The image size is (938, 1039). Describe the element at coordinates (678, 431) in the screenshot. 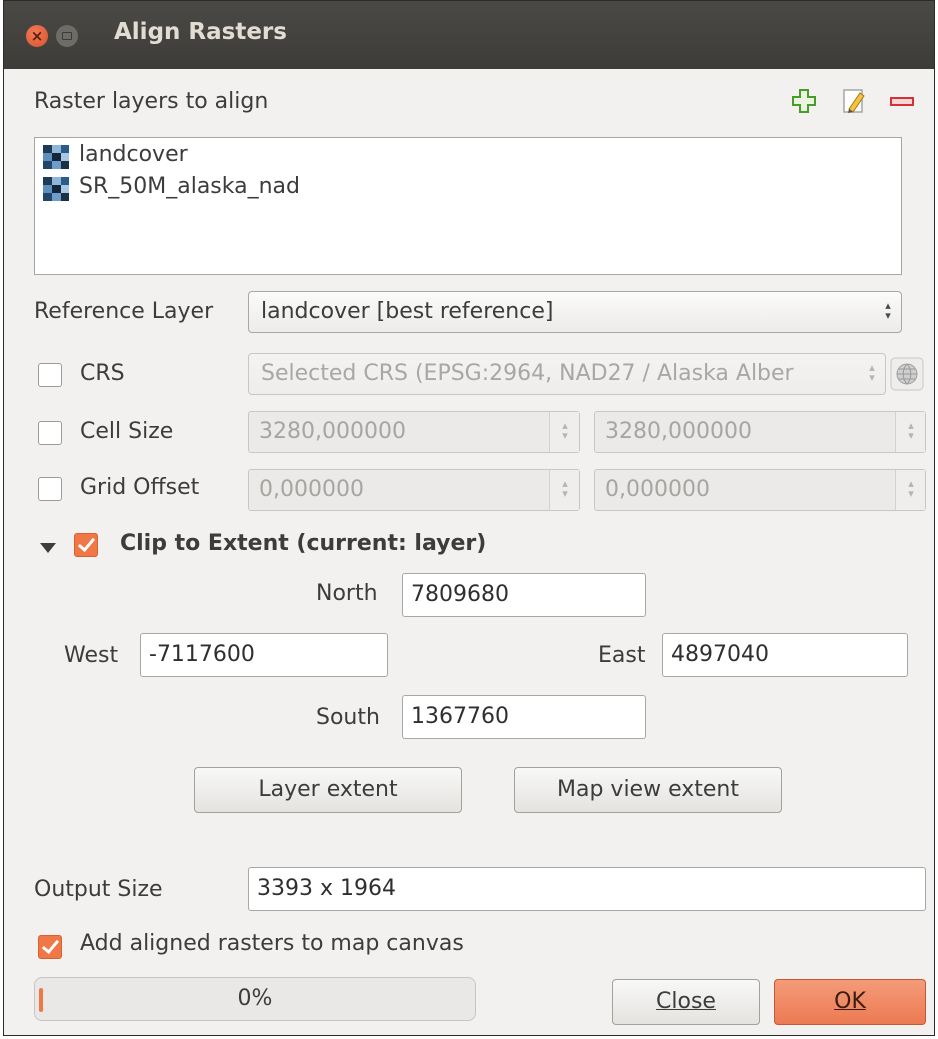

I see `cell-size-y-value: 3280,000000` at that location.